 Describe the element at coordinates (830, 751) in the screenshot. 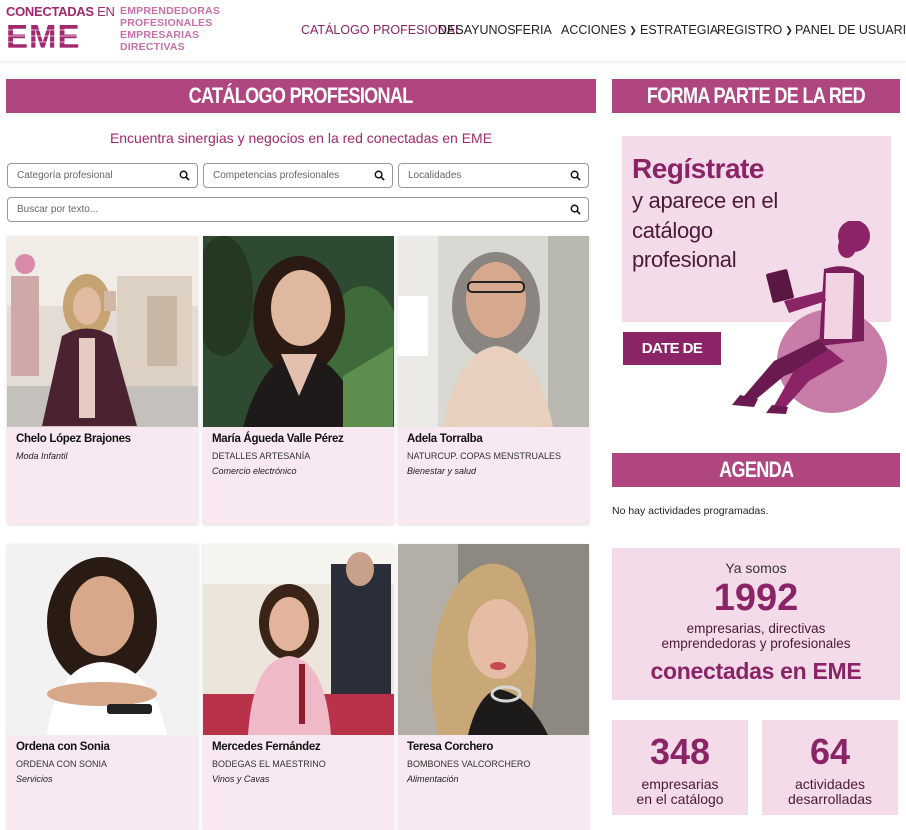

I see `activities-count: 64` at that location.